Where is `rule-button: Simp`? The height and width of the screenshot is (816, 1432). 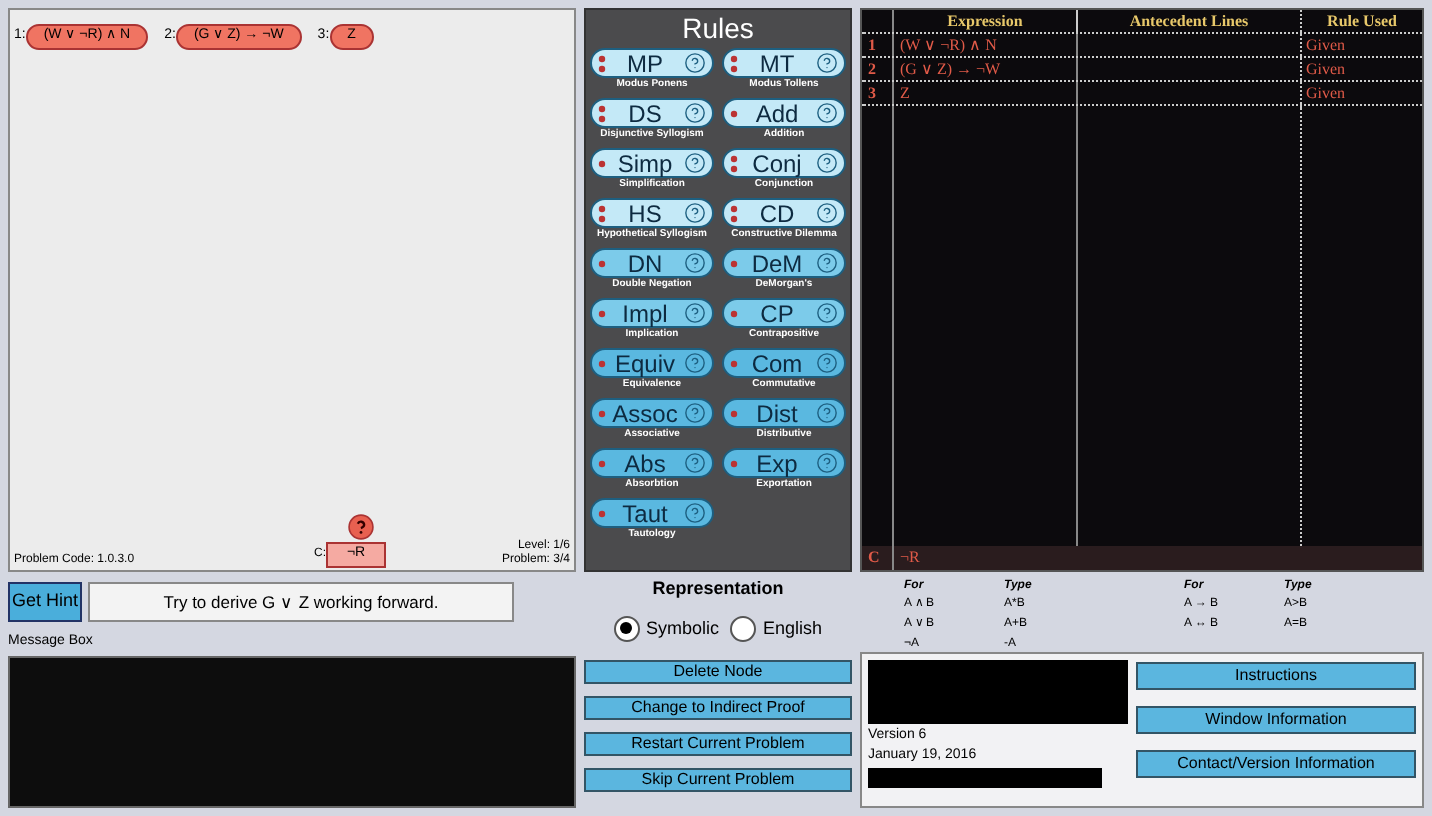 rule-button: Simp is located at coordinates (652, 163).